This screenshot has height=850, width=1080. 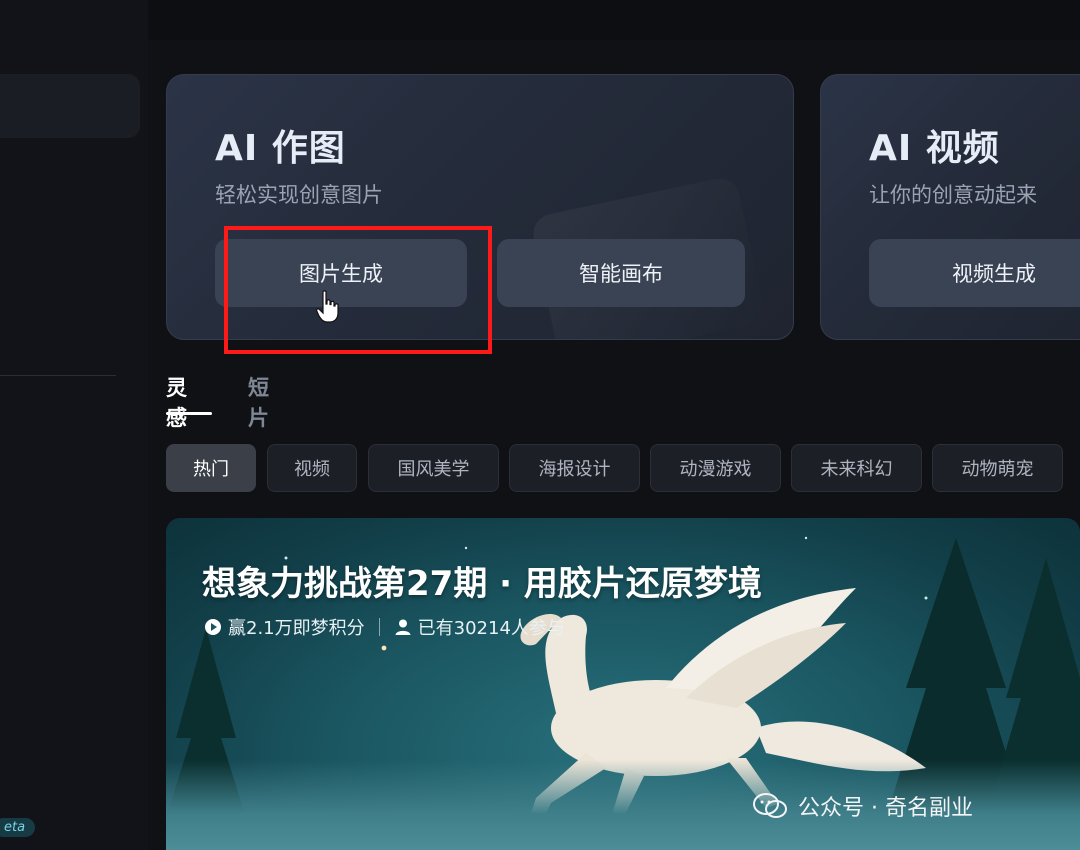 What do you see at coordinates (258, 402) in the screenshot?
I see `tab-shorts: 短片` at bounding box center [258, 402].